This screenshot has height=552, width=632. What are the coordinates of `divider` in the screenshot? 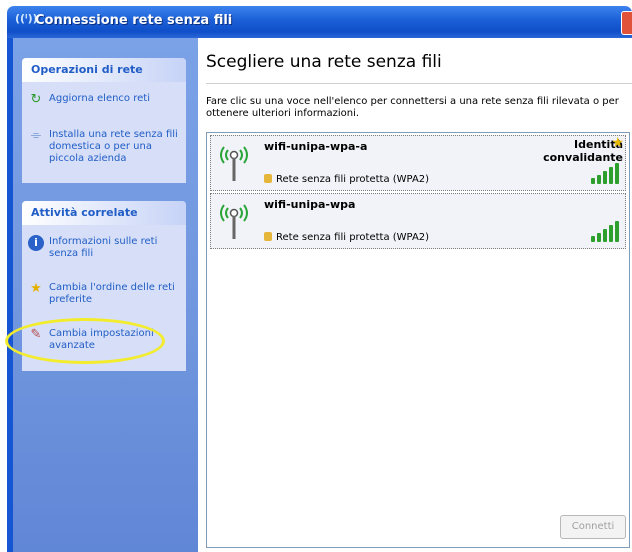 It's located at (419, 83).